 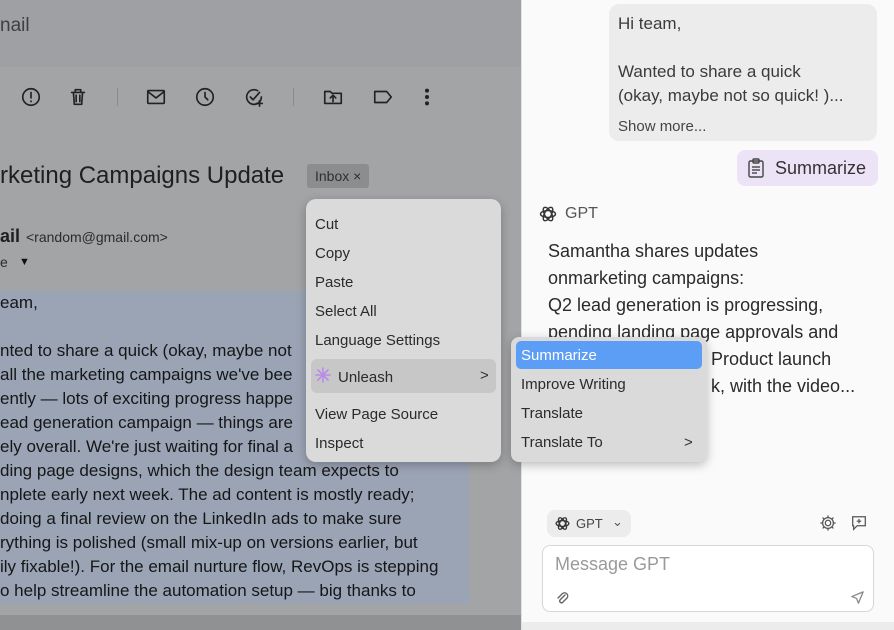 What do you see at coordinates (15, 25) in the screenshot?
I see `gmail-title: nail` at bounding box center [15, 25].